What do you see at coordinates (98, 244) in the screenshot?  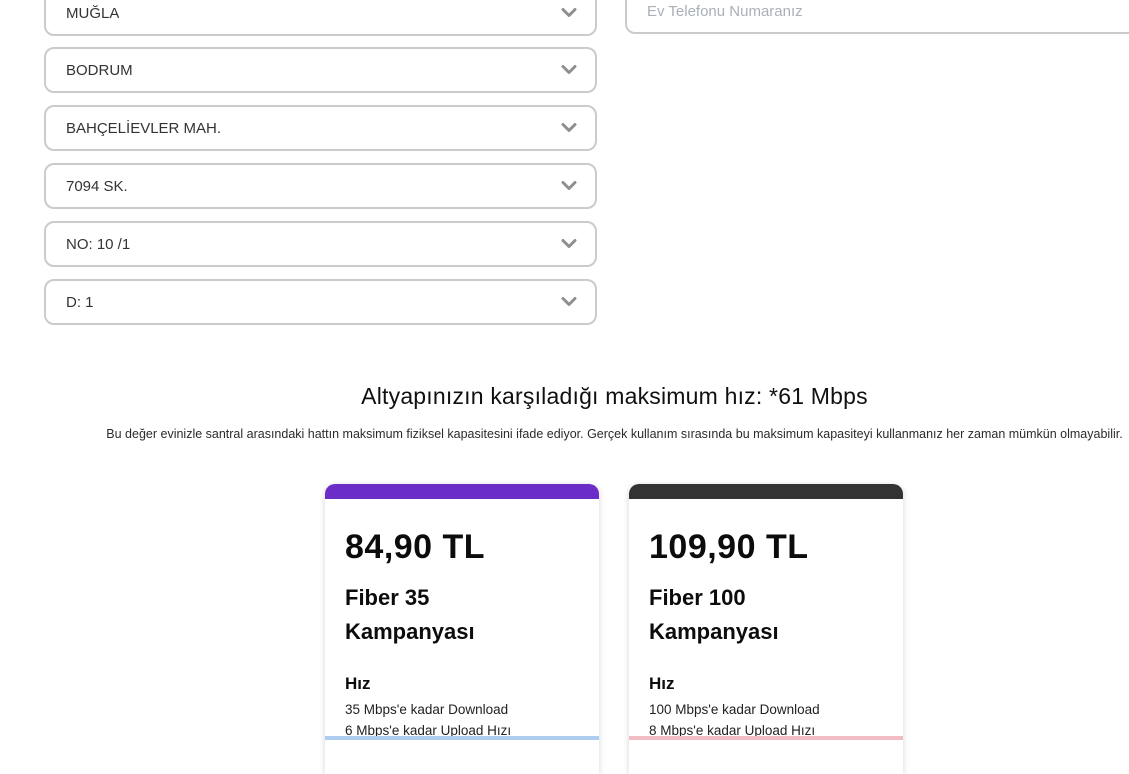 I see `building-no-dropdown-value: NO: 10 /1` at bounding box center [98, 244].